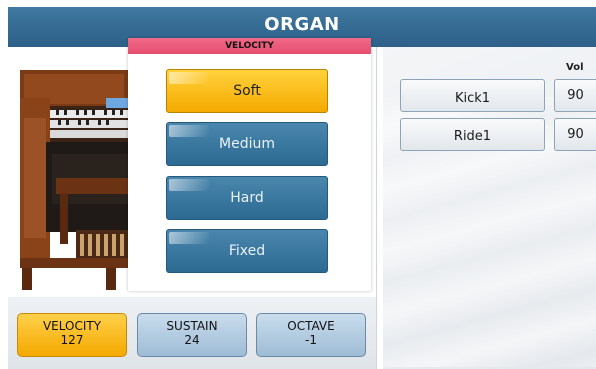 Image resolution: width=596 pixels, height=369 pixels. I want to click on dialog-title: VELOCITY, so click(249, 46).